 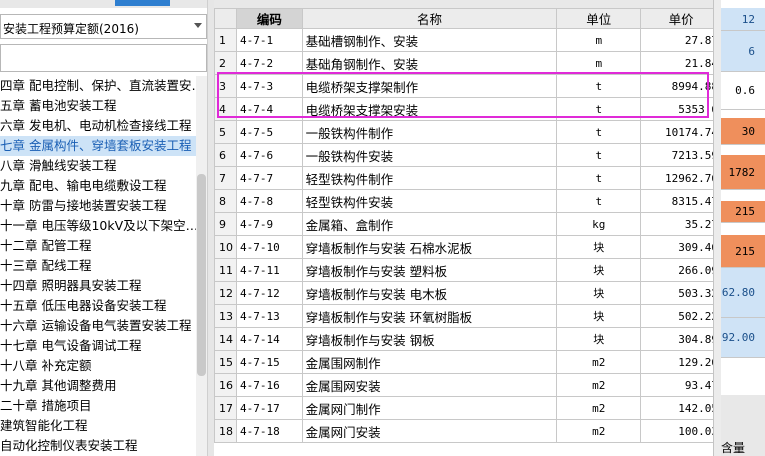 I want to click on code-cell: 4-7-12, so click(x=269, y=293).